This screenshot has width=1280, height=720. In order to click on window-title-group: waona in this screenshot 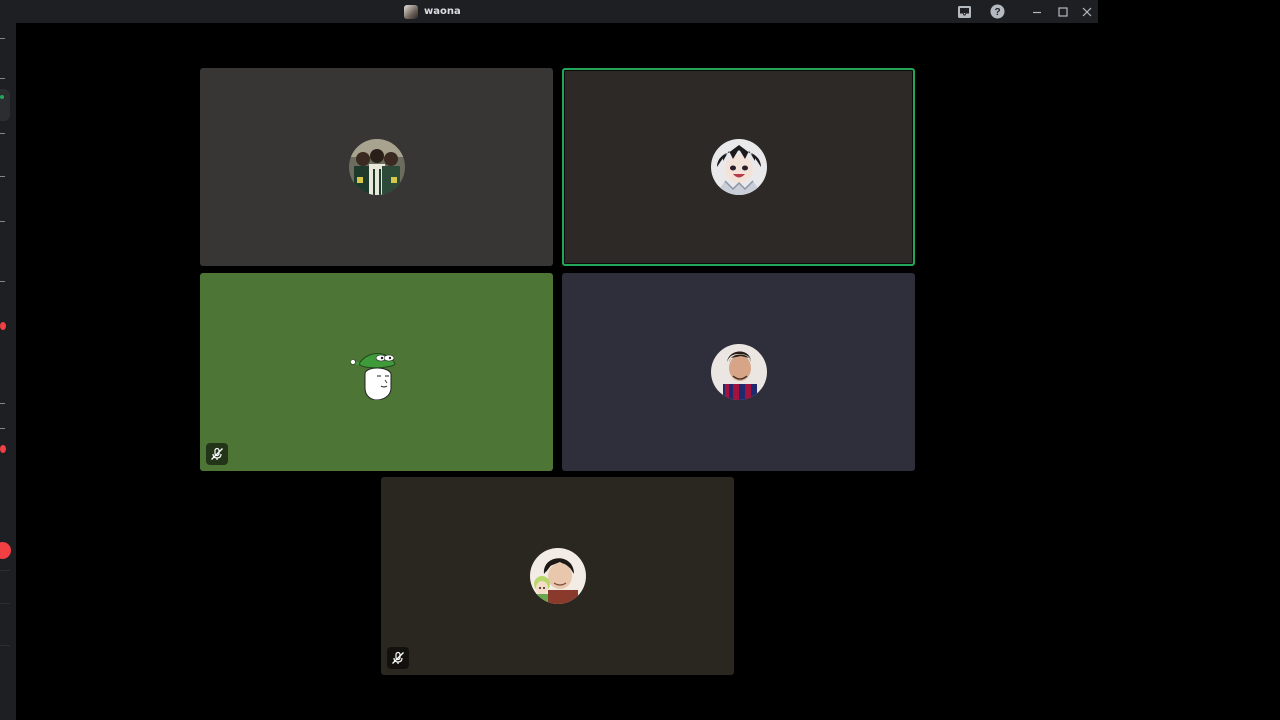, I will do `click(432, 11)`.